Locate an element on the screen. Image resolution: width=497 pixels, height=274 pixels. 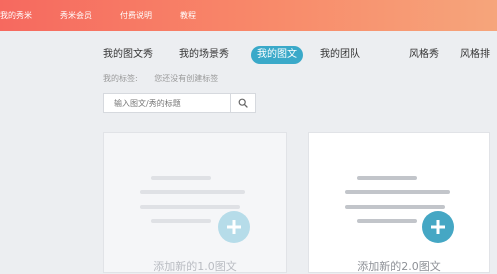
nav-tutorial-link: 教程 is located at coordinates (188, 15).